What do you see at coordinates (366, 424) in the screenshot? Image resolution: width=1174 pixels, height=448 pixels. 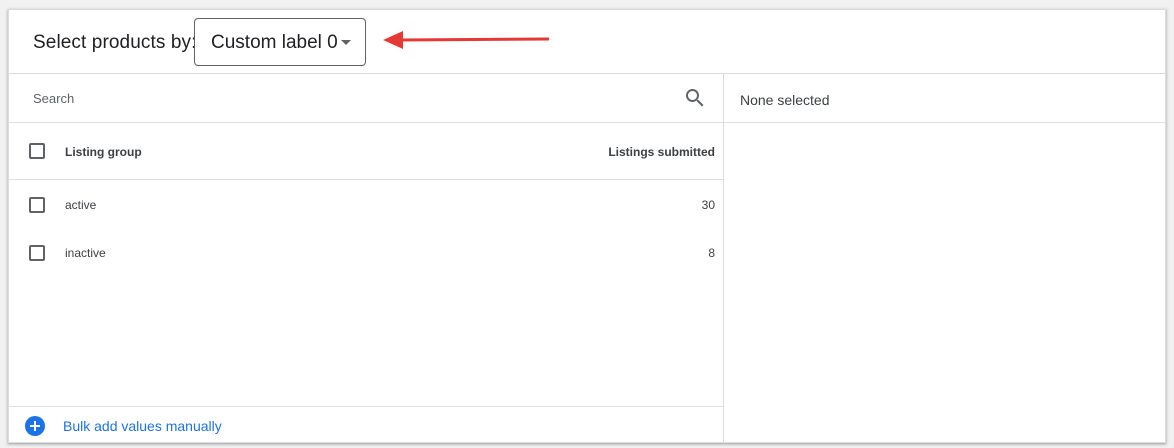 I see `bulk-add-footer: Bulk add values manually` at bounding box center [366, 424].